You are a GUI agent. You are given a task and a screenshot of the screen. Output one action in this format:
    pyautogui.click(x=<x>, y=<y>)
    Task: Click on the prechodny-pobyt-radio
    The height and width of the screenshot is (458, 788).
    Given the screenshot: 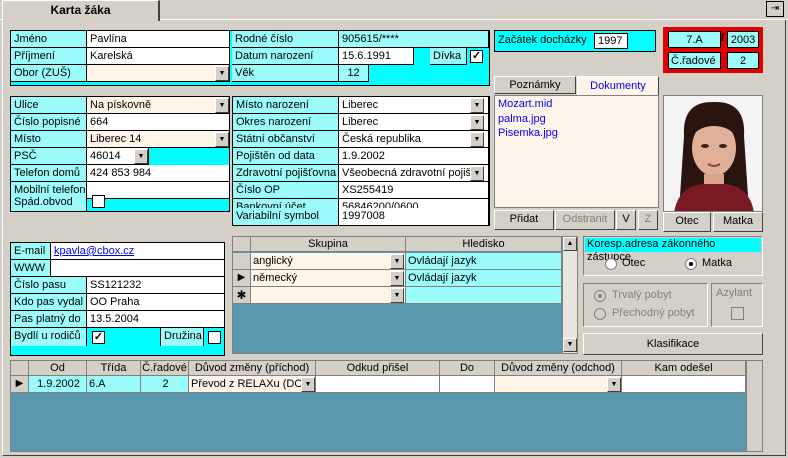 What is the action you would take?
    pyautogui.click(x=600, y=314)
    